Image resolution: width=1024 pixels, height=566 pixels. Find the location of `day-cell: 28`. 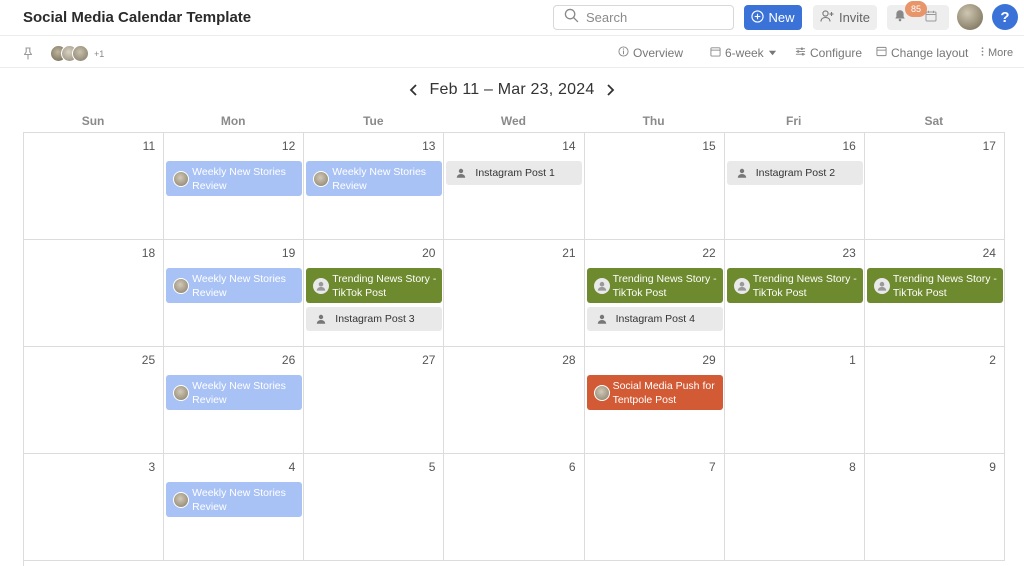

day-cell: 28 is located at coordinates (514, 400).